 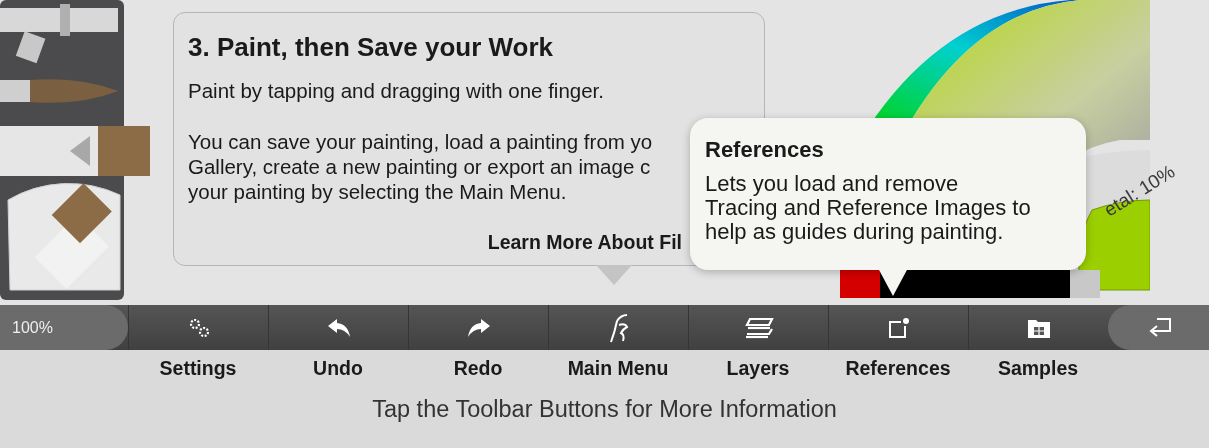 I want to click on tooltip-text: Lets you load and remove Tracing and Reference Images to help as guides during painting., so click(x=868, y=208).